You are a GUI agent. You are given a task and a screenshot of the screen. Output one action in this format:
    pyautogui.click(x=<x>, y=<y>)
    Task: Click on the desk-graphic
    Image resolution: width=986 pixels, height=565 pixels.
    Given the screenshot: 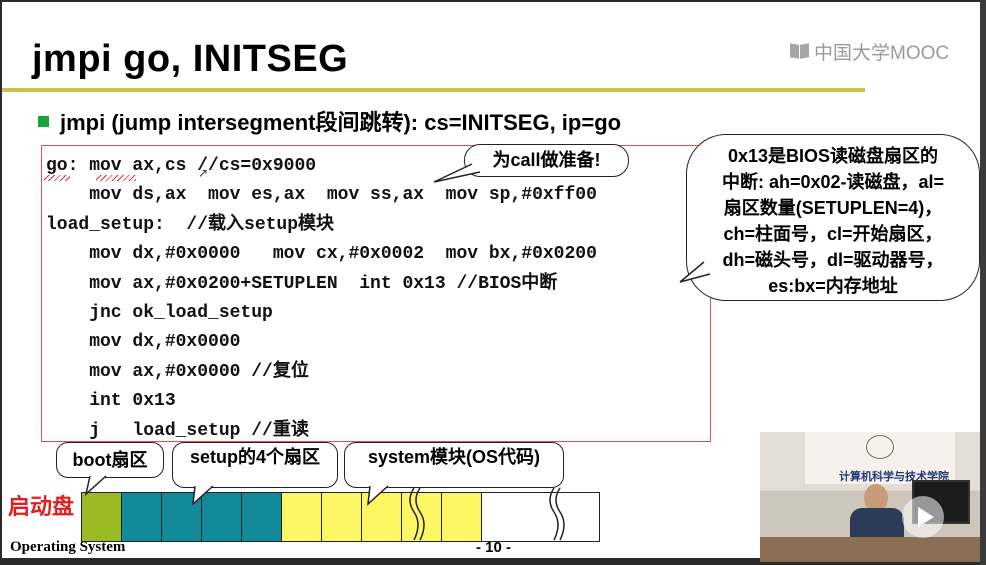 What is the action you would take?
    pyautogui.click(x=873, y=549)
    